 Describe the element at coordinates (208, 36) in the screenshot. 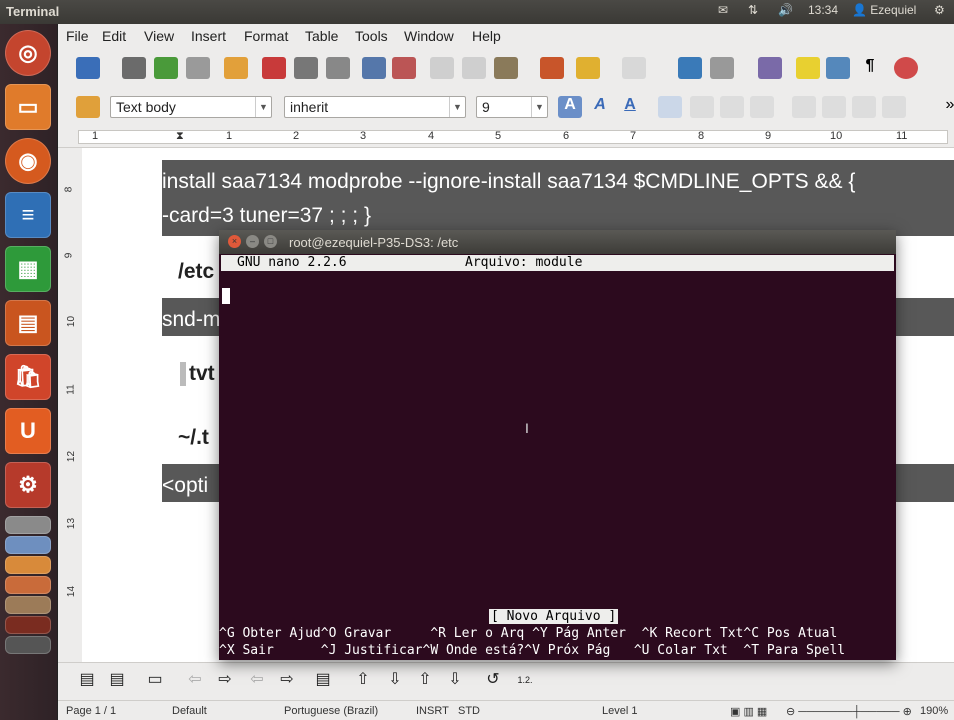

I see `menu-insert: Insert` at that location.